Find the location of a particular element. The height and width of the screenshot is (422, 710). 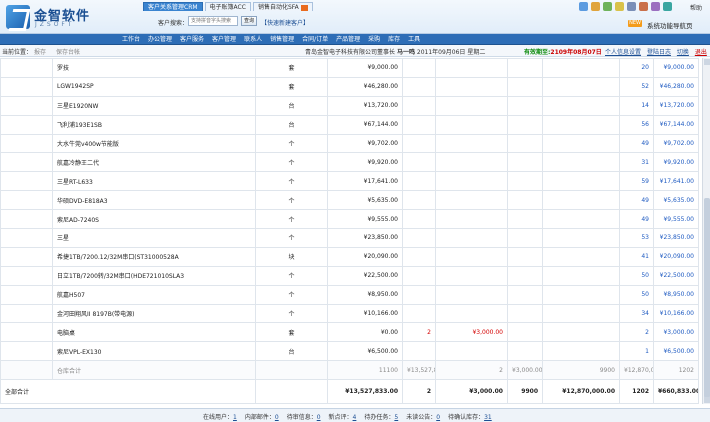

current-date: 2011年09月06日 is located at coordinates (441, 52).